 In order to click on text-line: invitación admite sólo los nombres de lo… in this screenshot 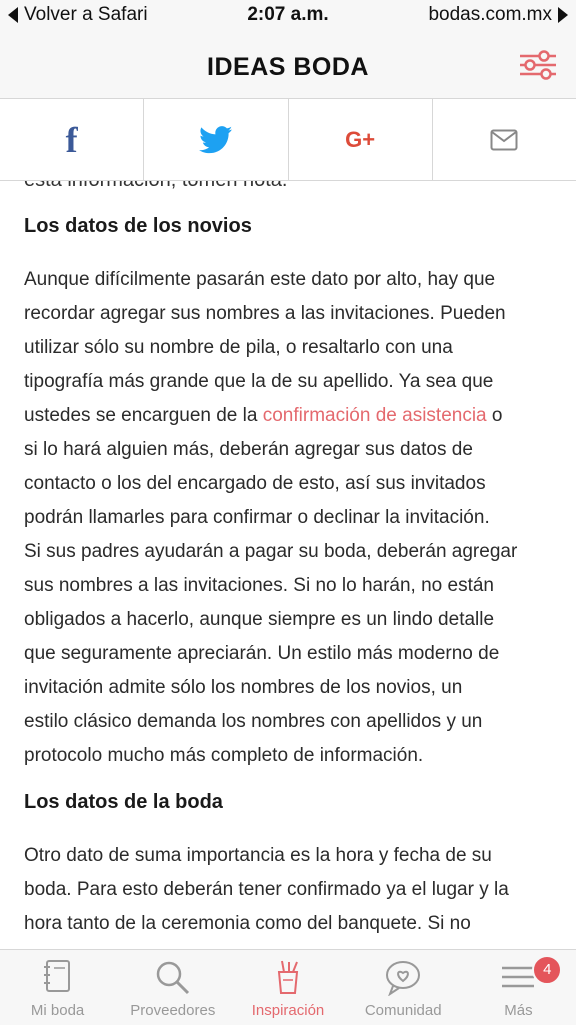, I will do `click(243, 687)`.